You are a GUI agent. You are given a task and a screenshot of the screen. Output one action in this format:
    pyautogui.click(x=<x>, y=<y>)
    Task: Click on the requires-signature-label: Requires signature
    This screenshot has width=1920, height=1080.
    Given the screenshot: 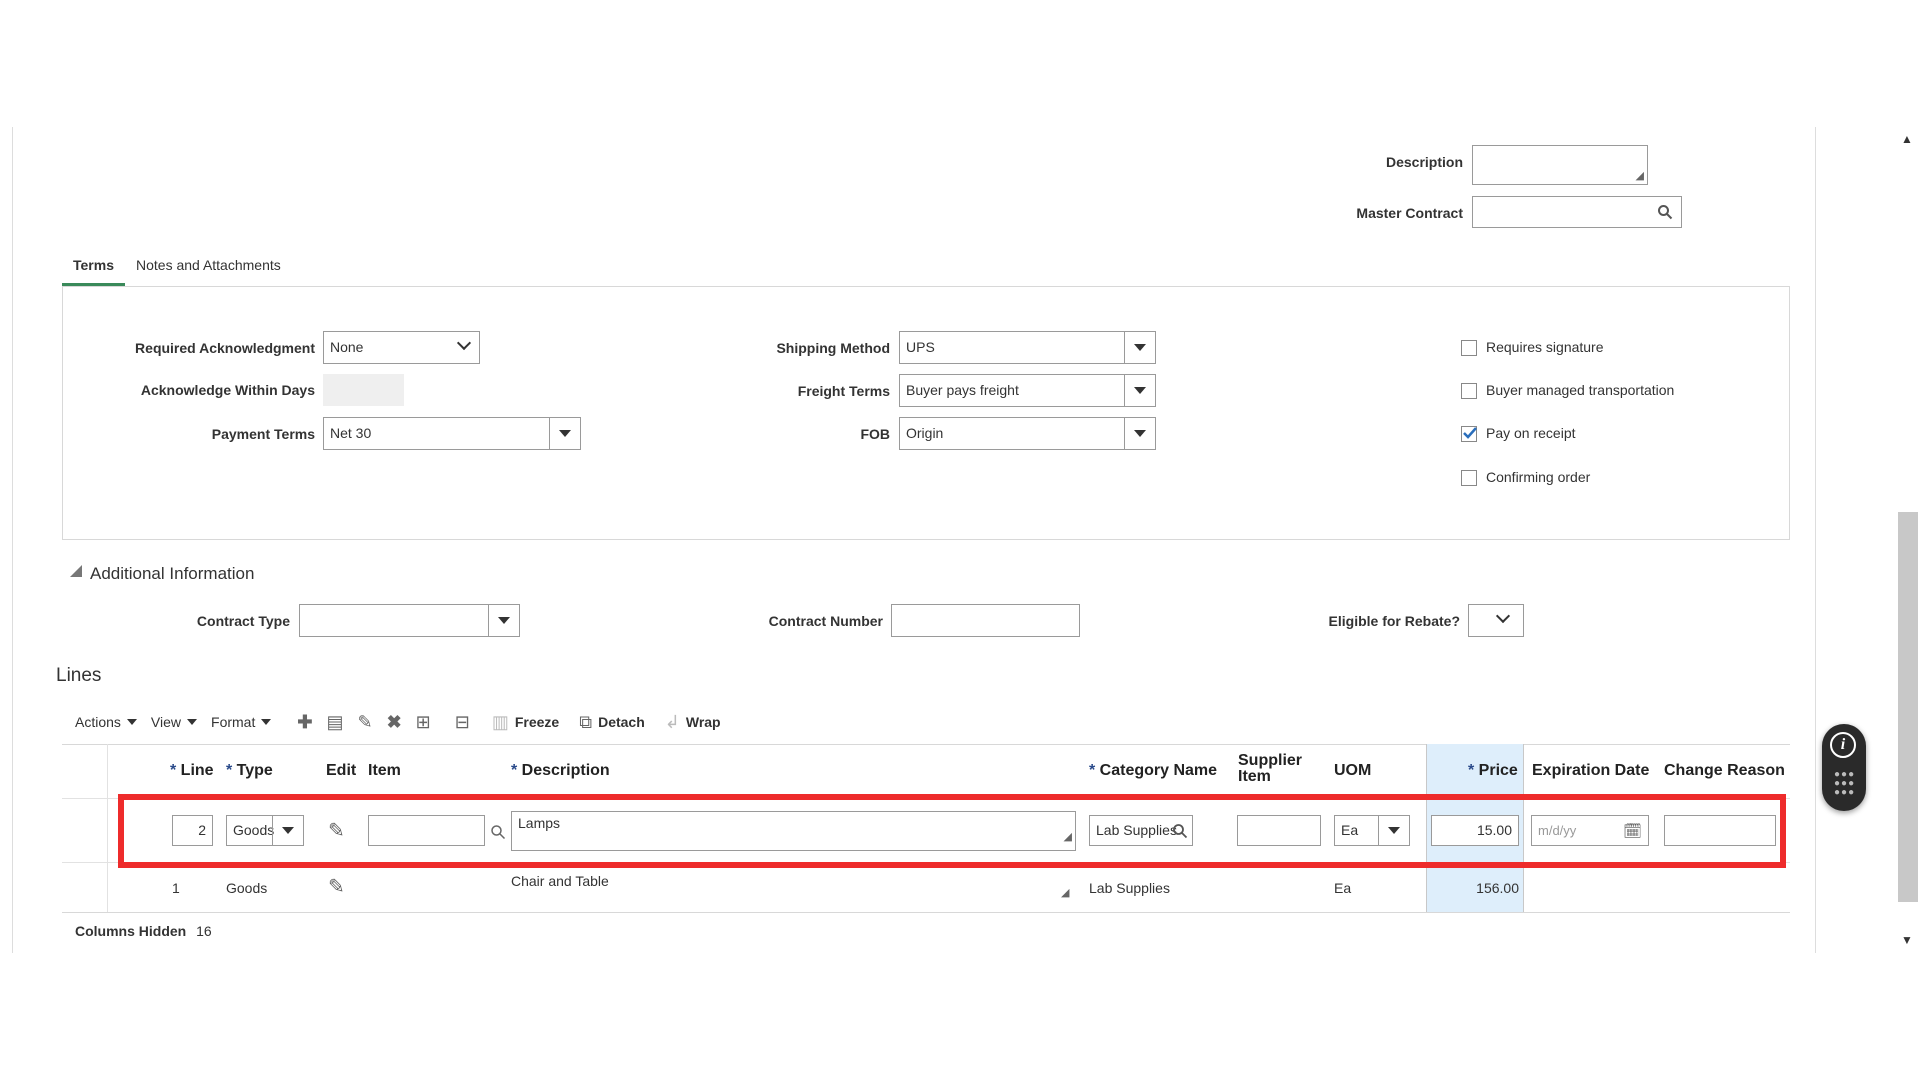 What is the action you would take?
    pyautogui.click(x=1545, y=347)
    